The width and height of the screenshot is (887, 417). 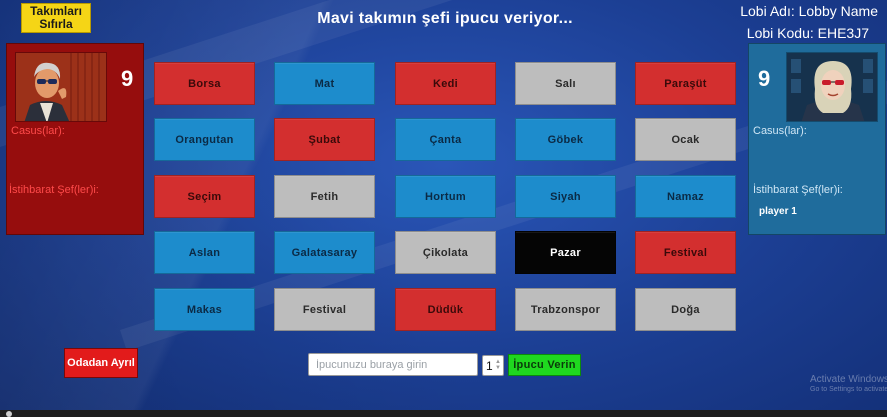 What do you see at coordinates (204, 83) in the screenshot?
I see `word-card: Borsa` at bounding box center [204, 83].